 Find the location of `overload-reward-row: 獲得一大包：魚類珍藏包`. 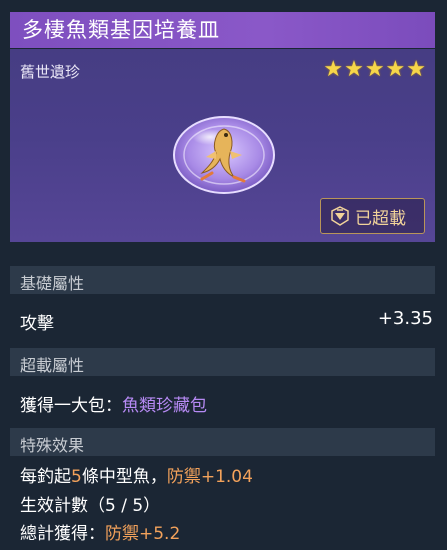

overload-reward-row: 獲得一大包：魚類珍藏包 is located at coordinates (113, 403).